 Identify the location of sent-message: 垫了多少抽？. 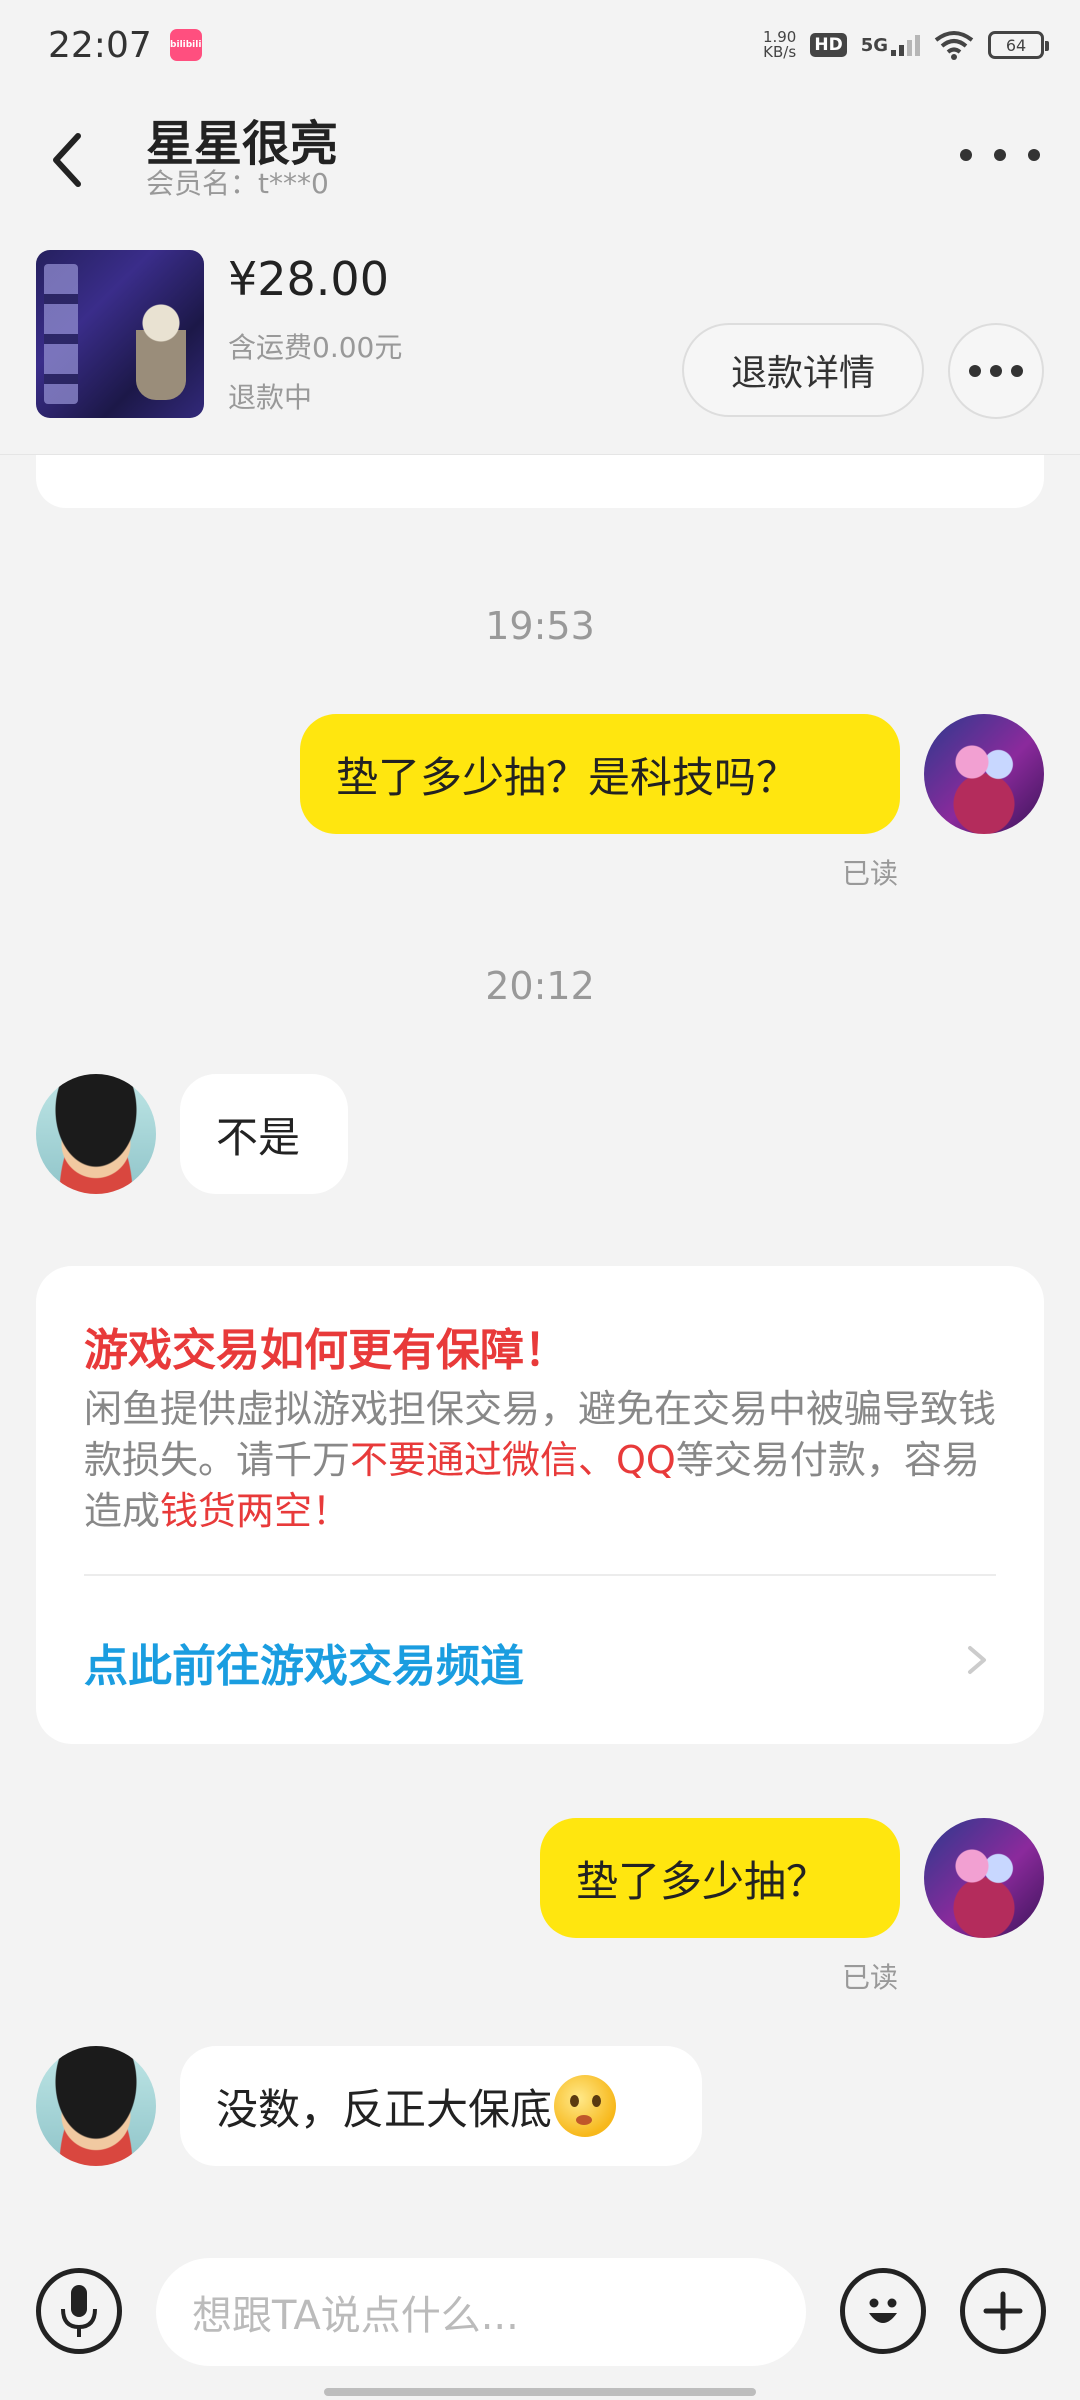
(720, 1878).